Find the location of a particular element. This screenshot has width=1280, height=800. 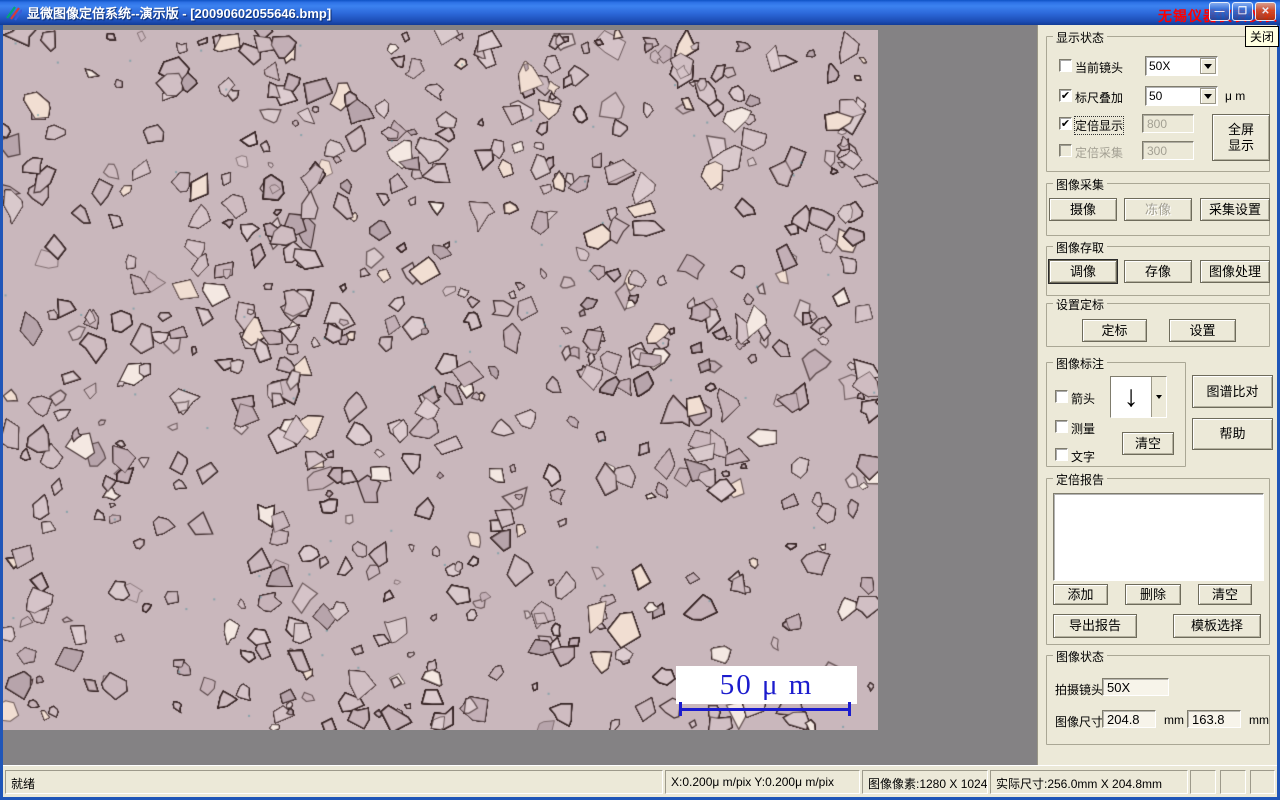

current-lens-label: 当前镜头 is located at coordinates (1099, 68).